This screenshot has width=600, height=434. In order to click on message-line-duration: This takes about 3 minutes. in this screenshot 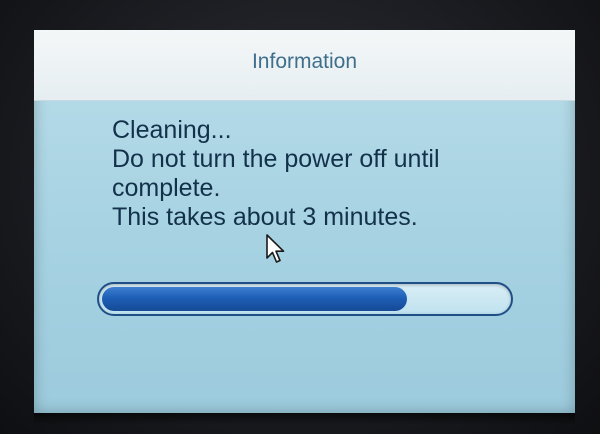, I will do `click(265, 217)`.